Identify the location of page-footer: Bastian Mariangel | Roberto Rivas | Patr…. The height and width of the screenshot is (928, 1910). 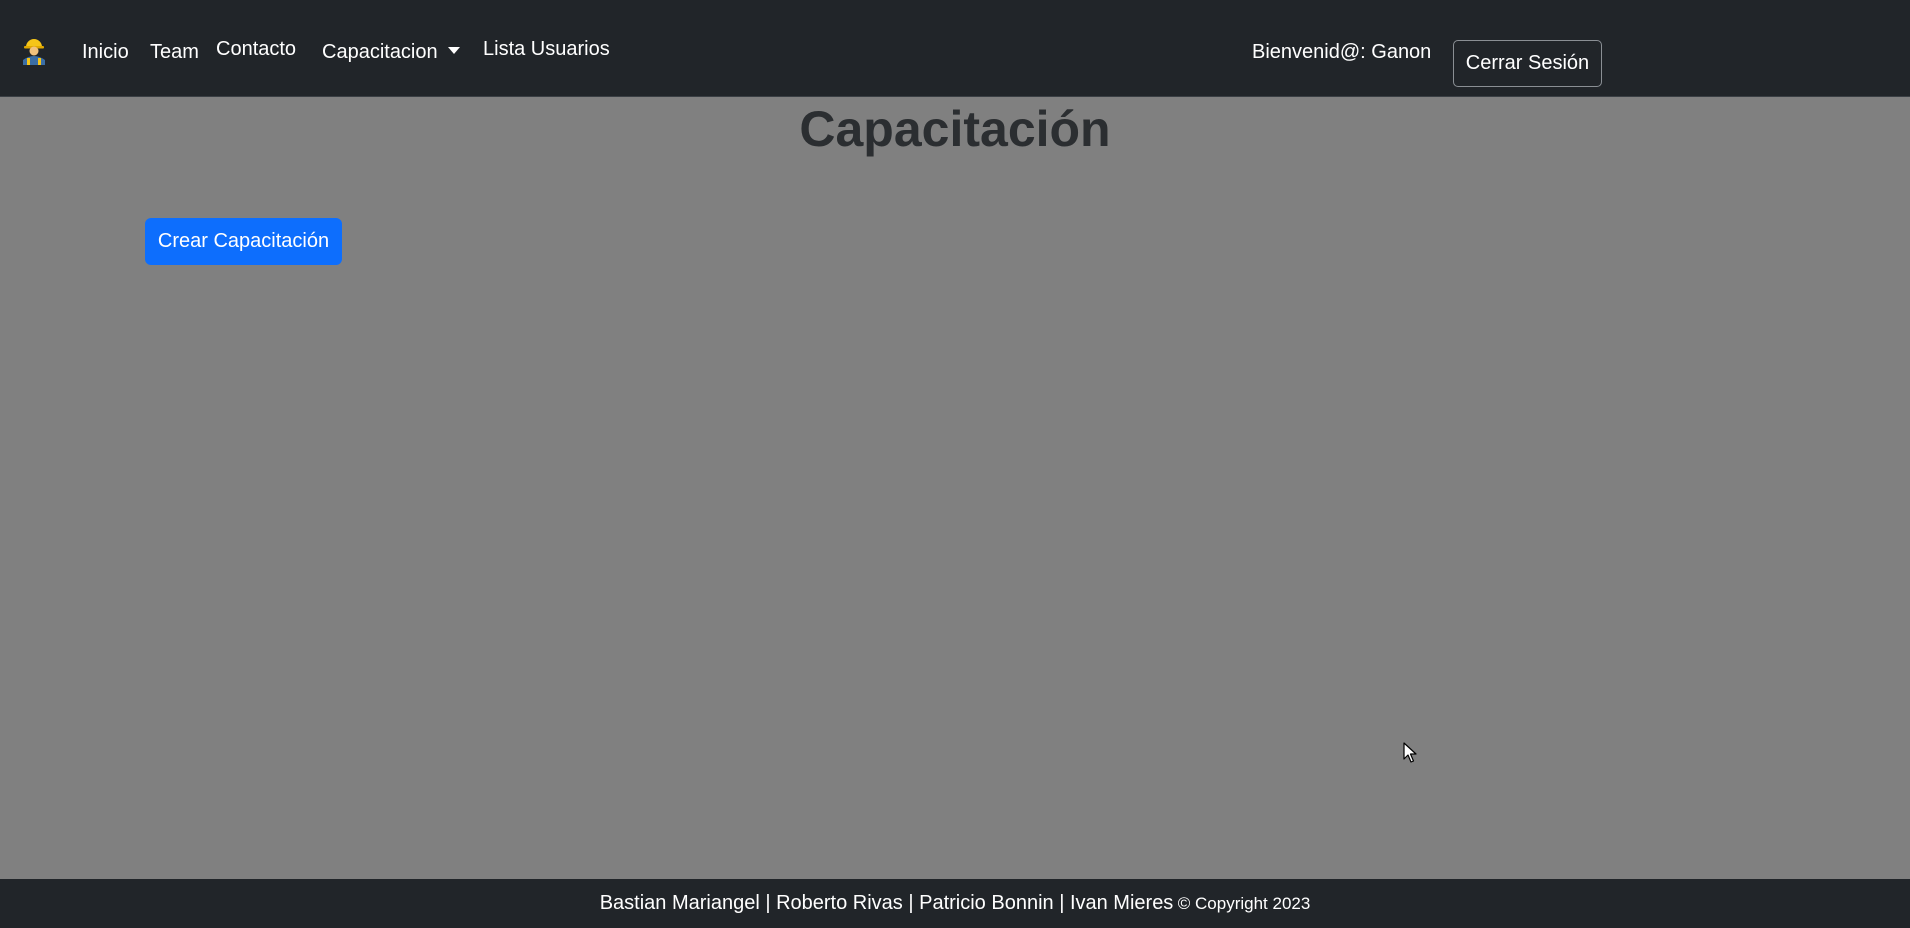
(955, 903).